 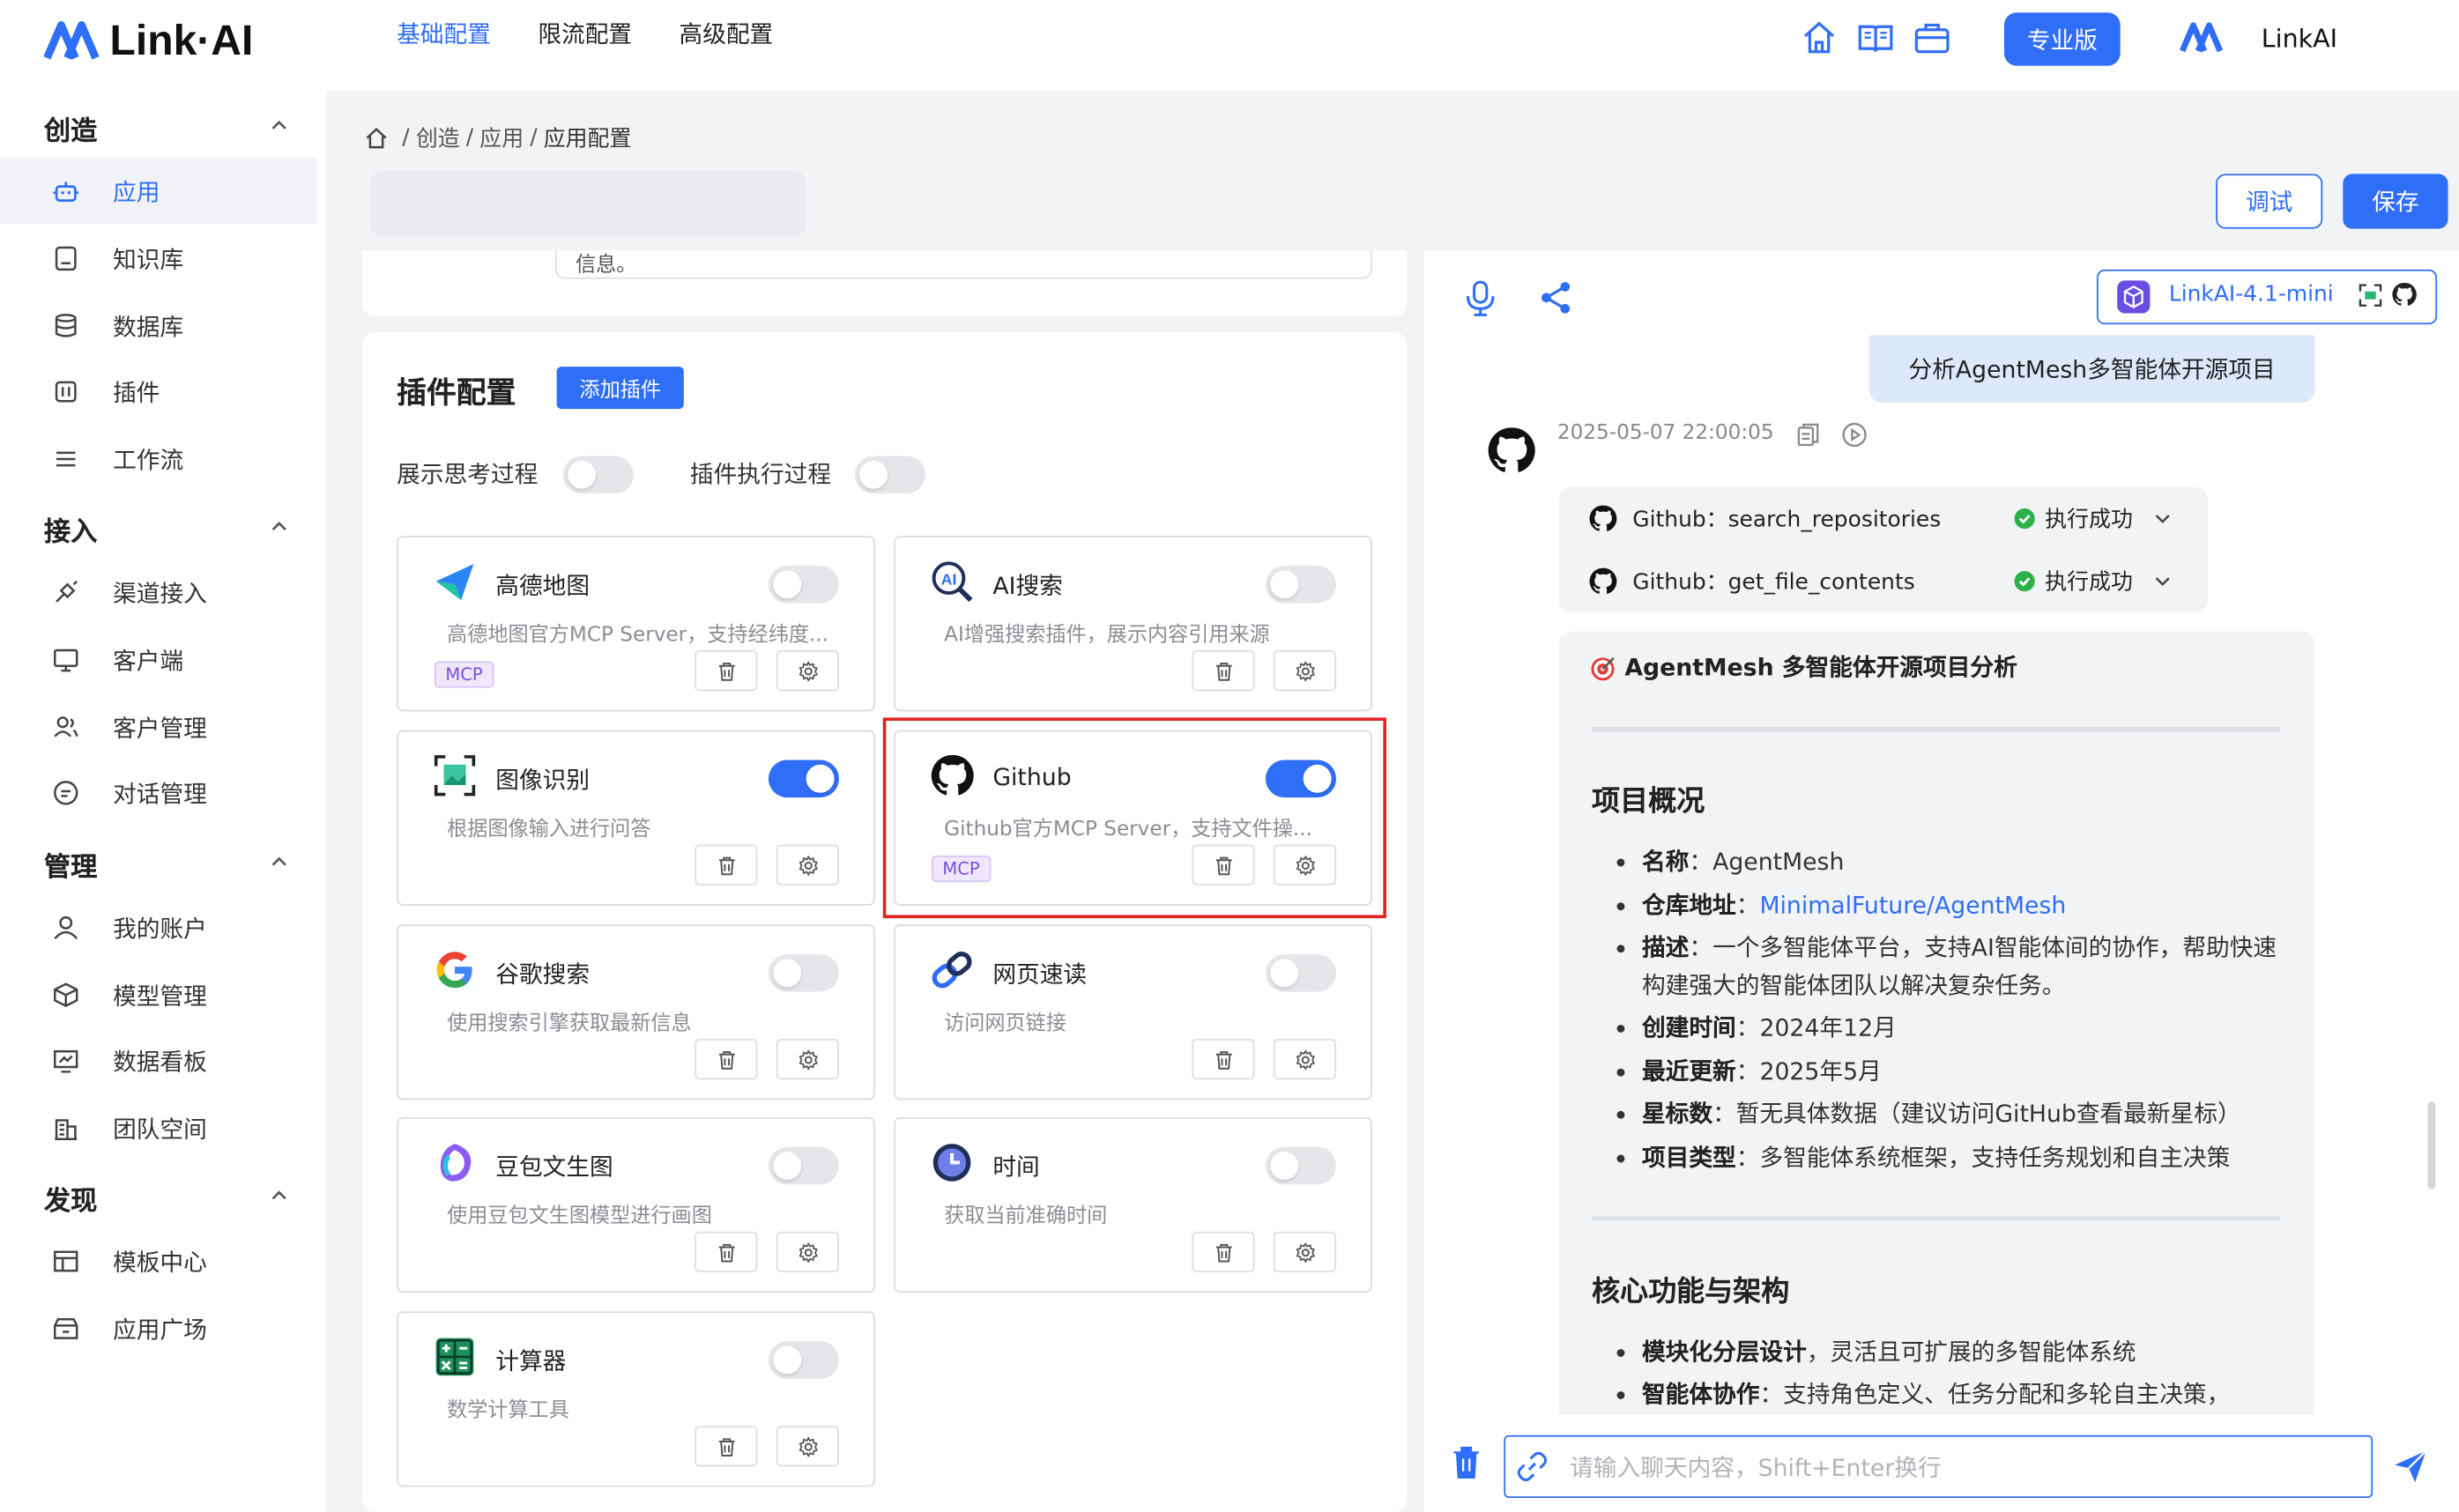 What do you see at coordinates (636, 624) in the screenshot?
I see `plugin-card: 高德地图 高德地图官方MCP Server，支持经纬度... MCP` at bounding box center [636, 624].